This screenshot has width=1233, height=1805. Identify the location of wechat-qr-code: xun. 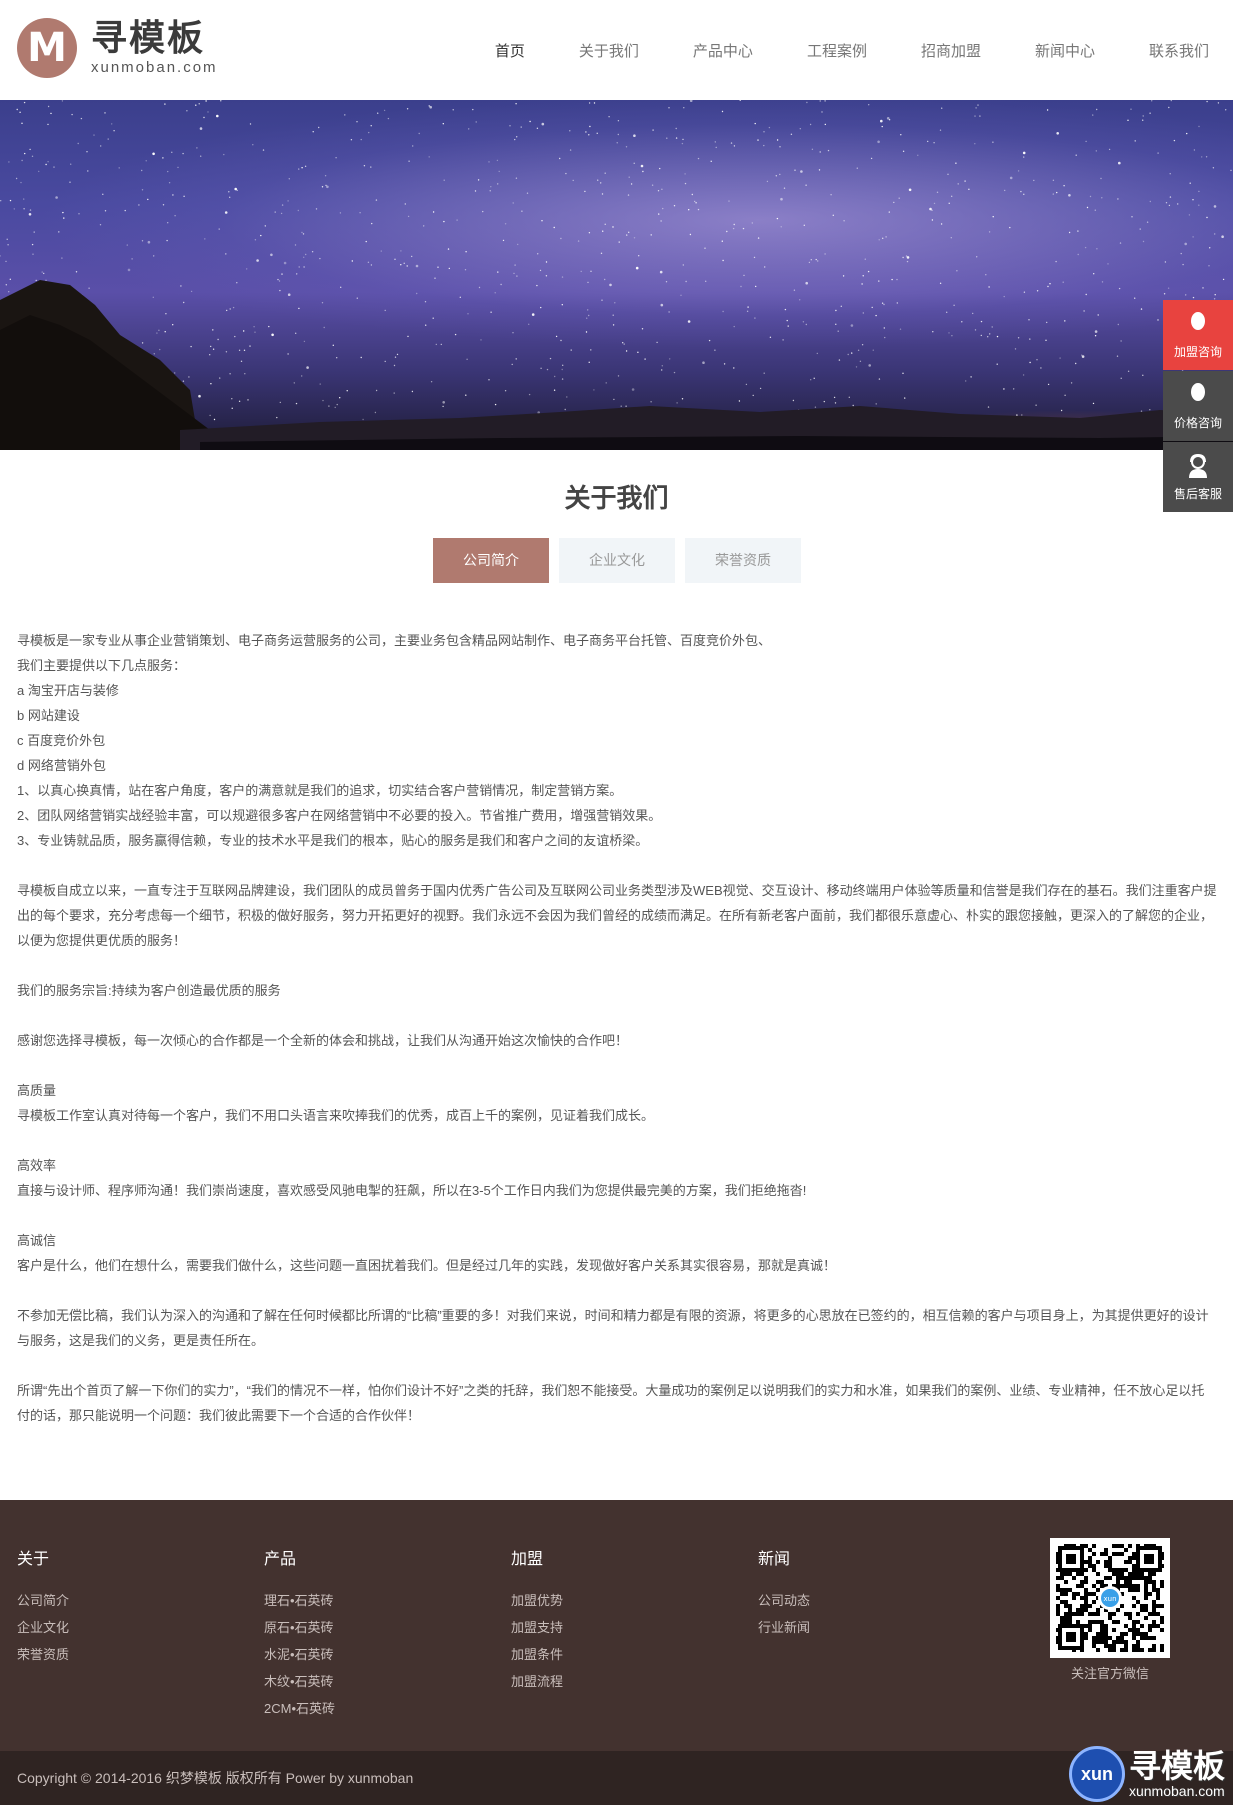
(1110, 1598).